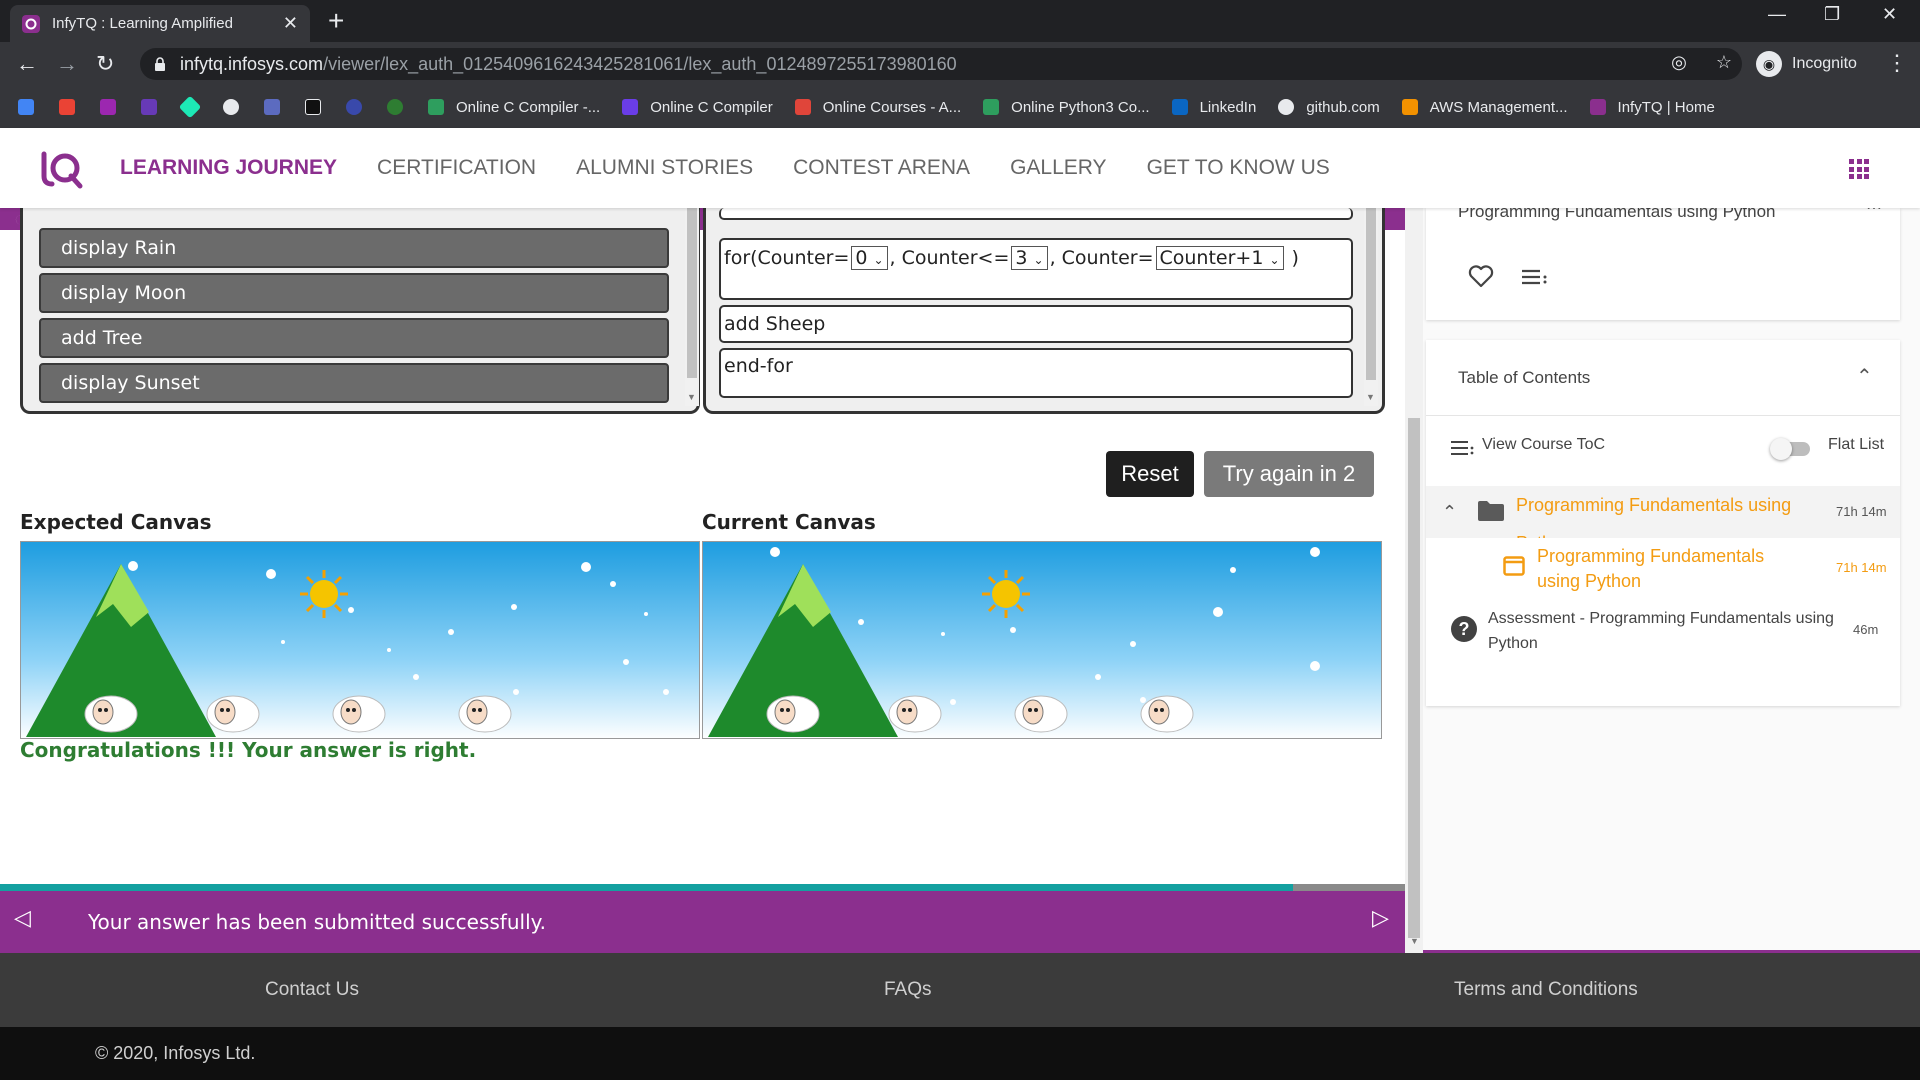  I want to click on back-arrow-icon: ←, so click(27, 64).